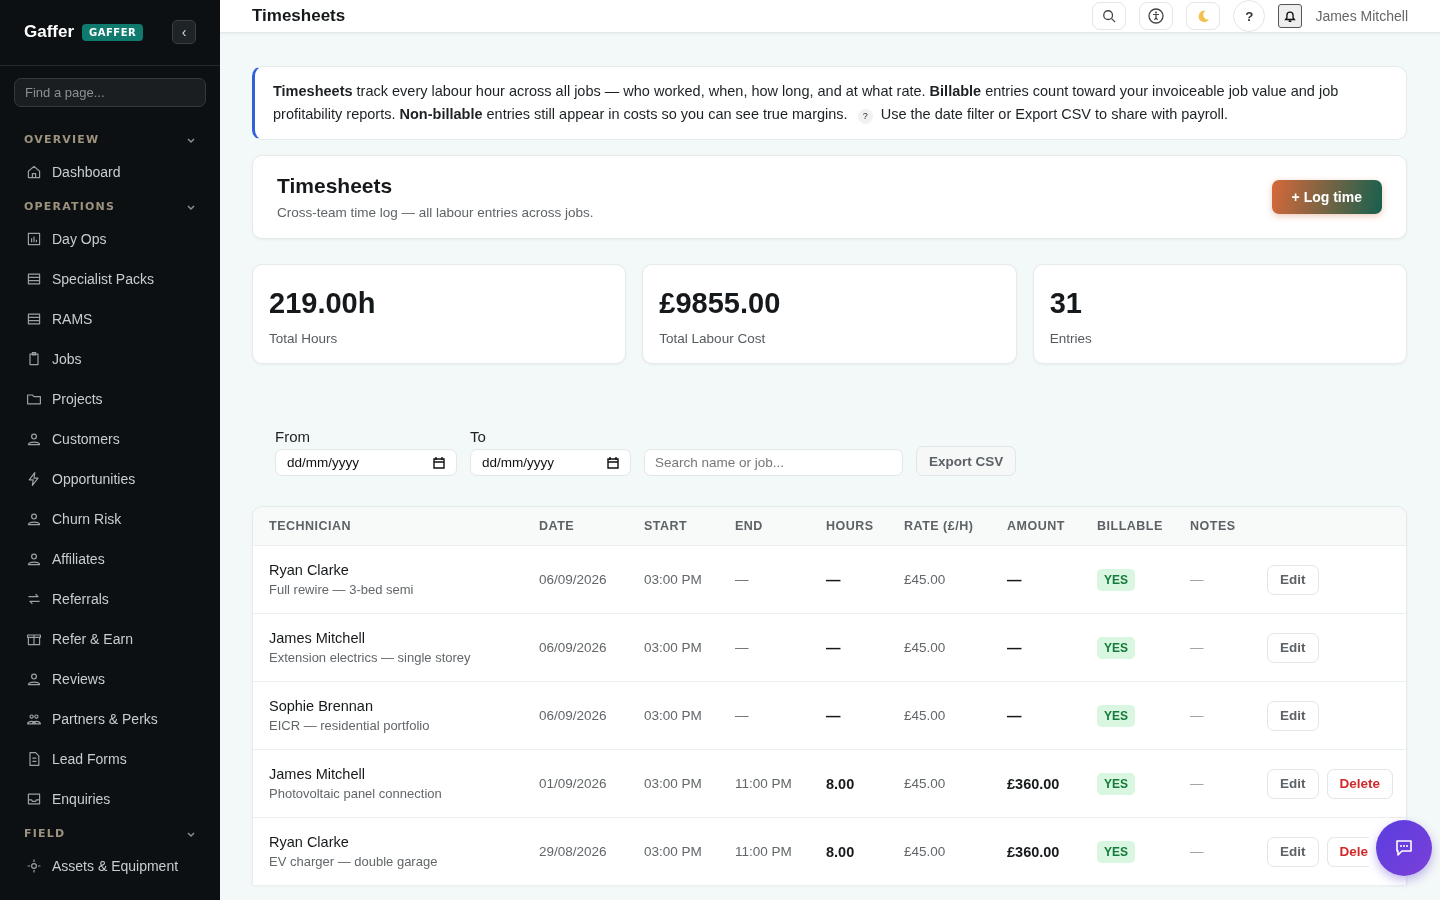 The image size is (1440, 900). I want to click on log-time-button: + Log time, so click(1326, 197).